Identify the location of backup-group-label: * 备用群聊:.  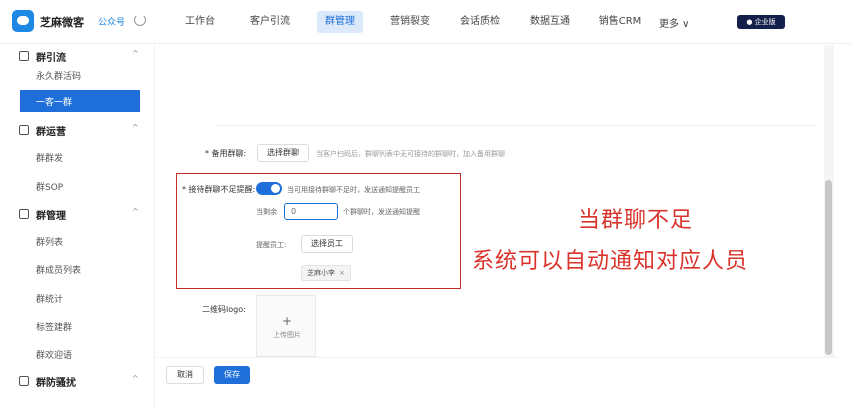
(226, 153).